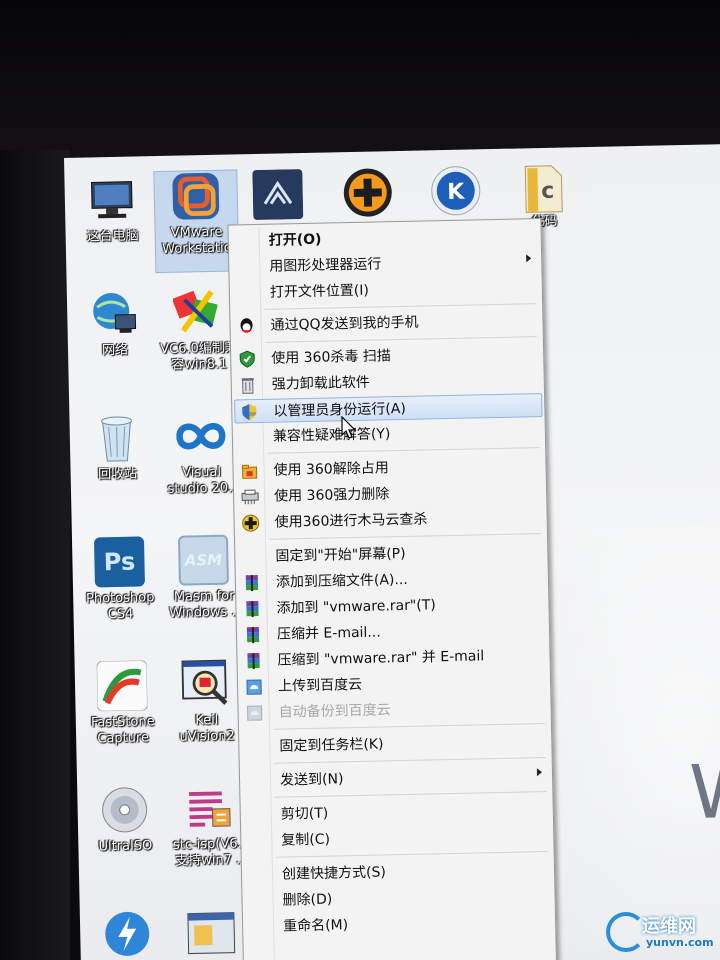  I want to click on menu-item-label: 用图形处理器运行, so click(325, 265).